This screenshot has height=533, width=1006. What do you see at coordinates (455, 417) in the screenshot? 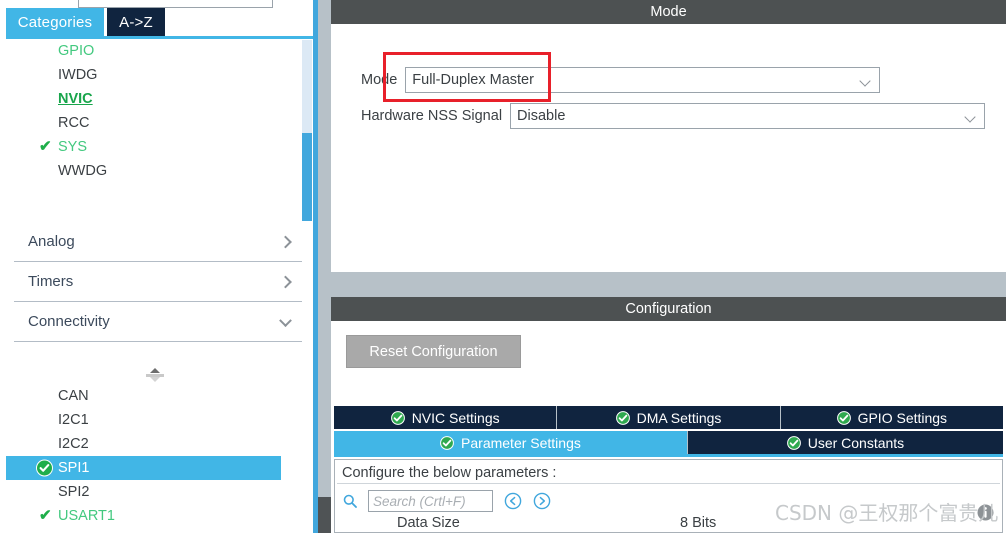
I see `tab-label: NVIC Settings` at bounding box center [455, 417].